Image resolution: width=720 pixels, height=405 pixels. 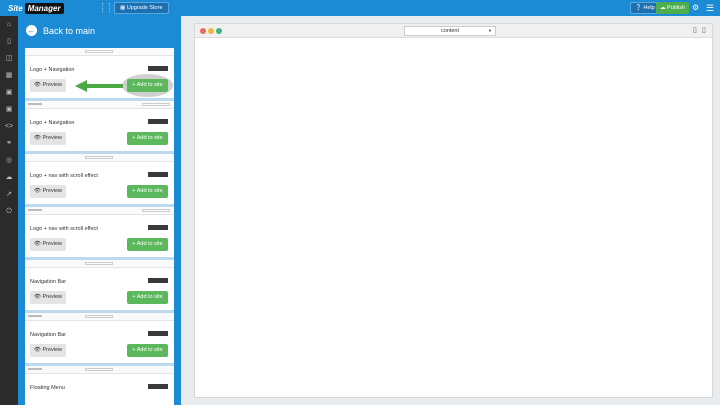 What do you see at coordinates (203, 31) in the screenshot?
I see `window-dot-red` at bounding box center [203, 31].